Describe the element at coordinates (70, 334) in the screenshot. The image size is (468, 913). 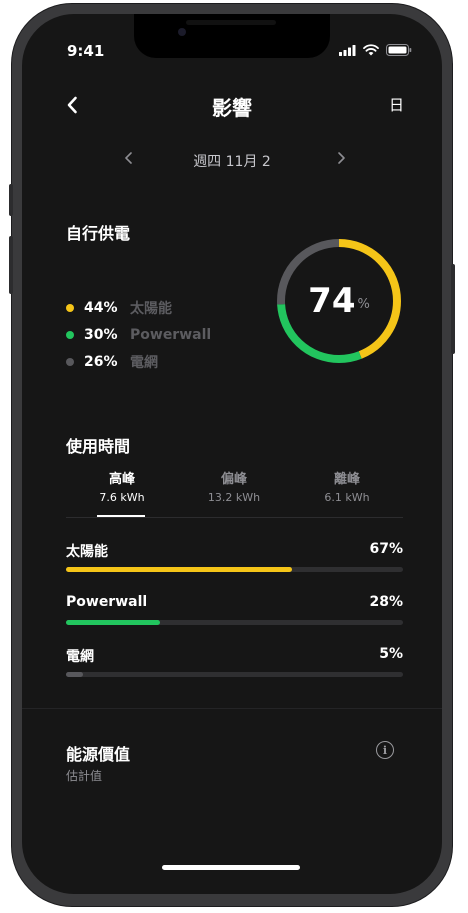
I see `powerwall-dot-icon` at that location.